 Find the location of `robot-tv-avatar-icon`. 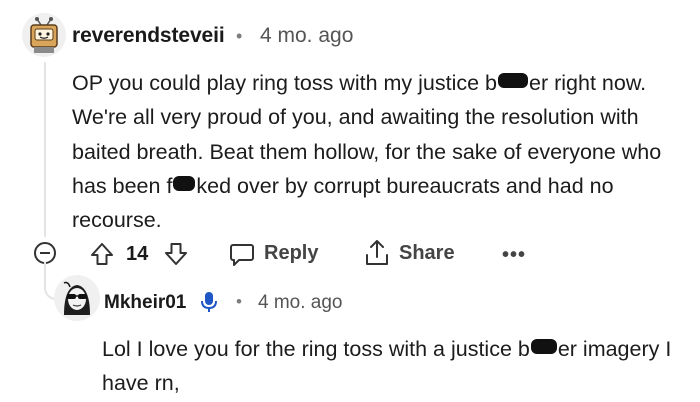

robot-tv-avatar-icon is located at coordinates (44, 35).